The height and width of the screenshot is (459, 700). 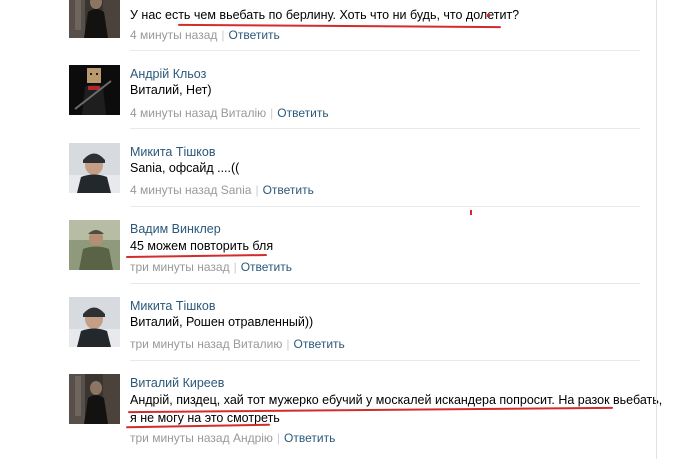 I want to click on comment-text: Виталий, Нет), so click(x=171, y=90).